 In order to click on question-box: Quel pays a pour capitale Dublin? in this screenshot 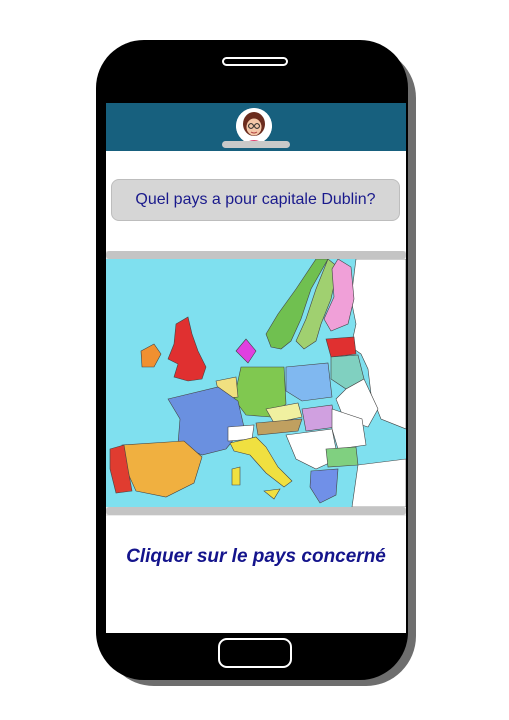, I will do `click(255, 200)`.